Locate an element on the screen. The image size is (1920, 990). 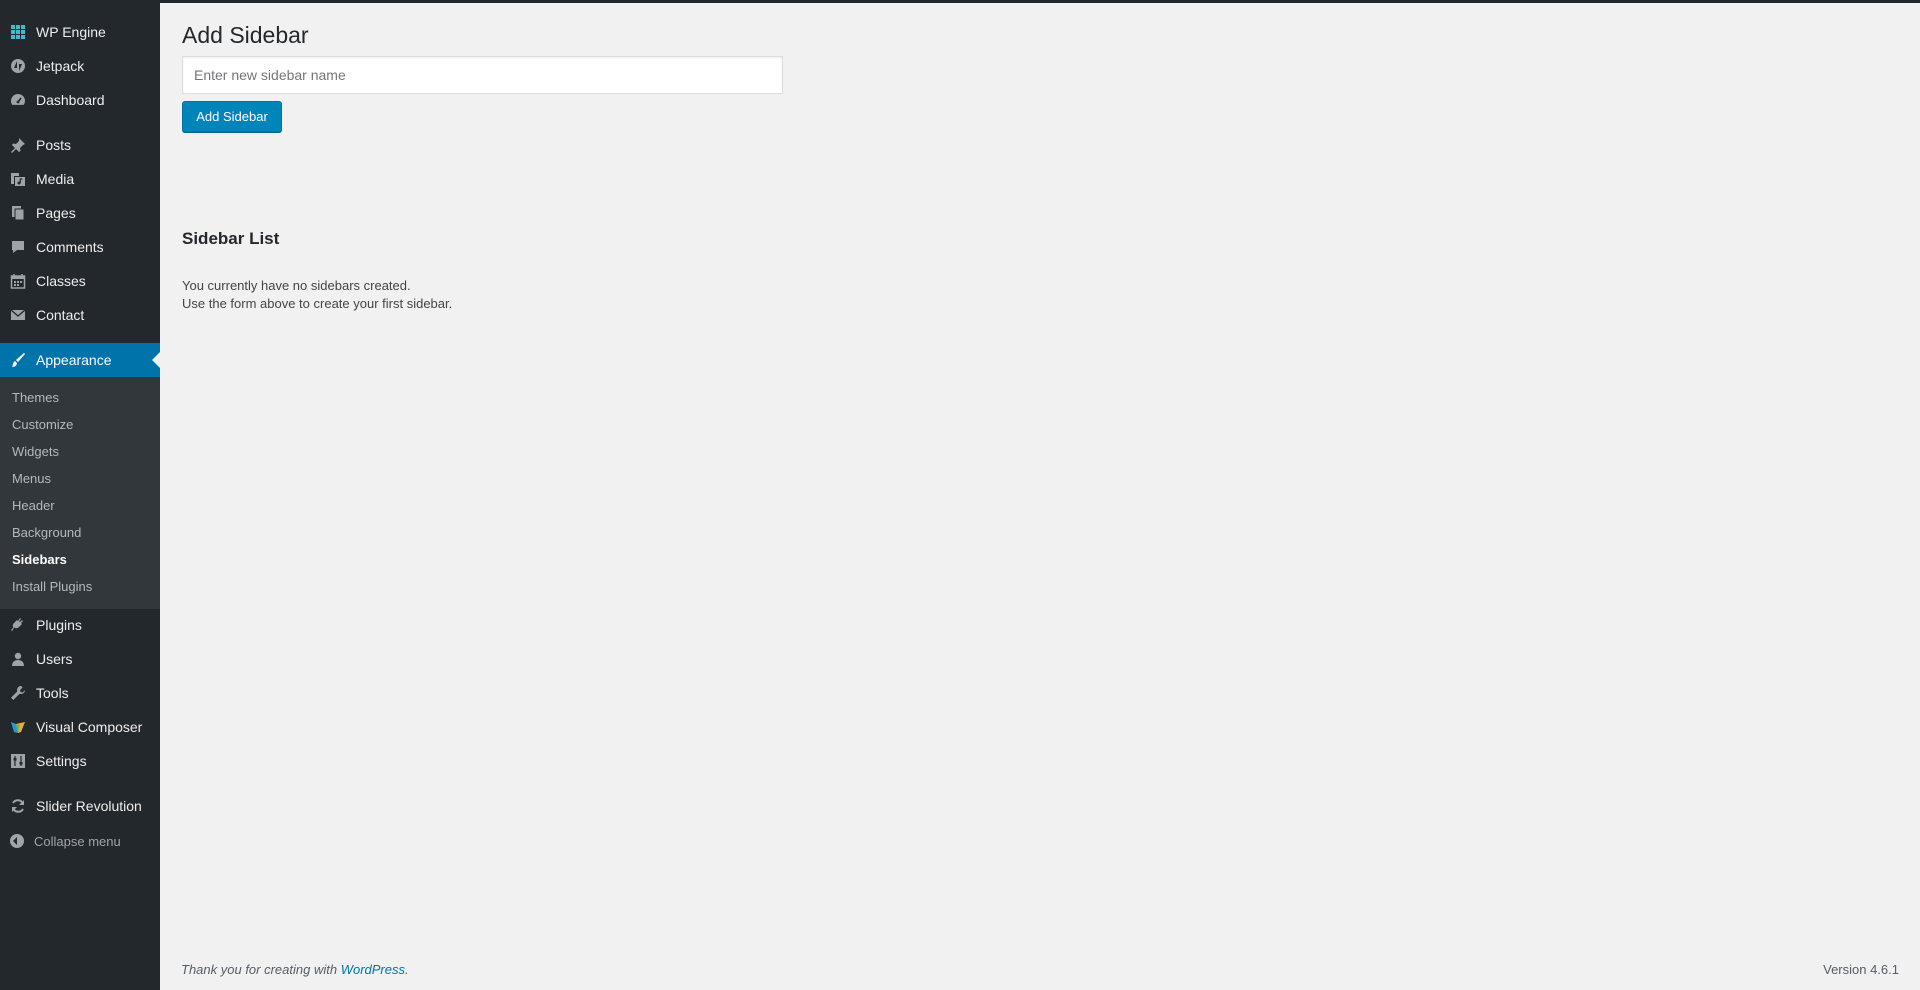
sidebar-item-label: Users is located at coordinates (54, 659).